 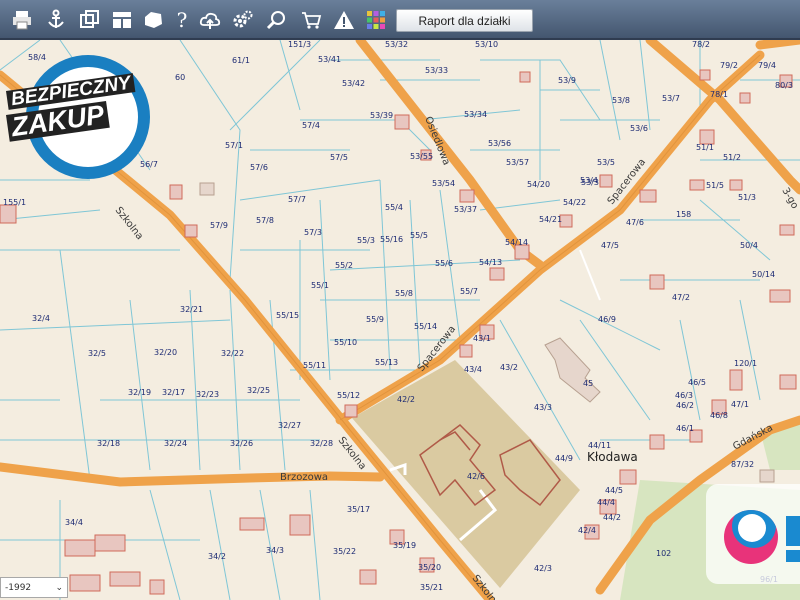 What do you see at coordinates (18, 587) in the screenshot?
I see `scale-select-value: -1992` at bounding box center [18, 587].